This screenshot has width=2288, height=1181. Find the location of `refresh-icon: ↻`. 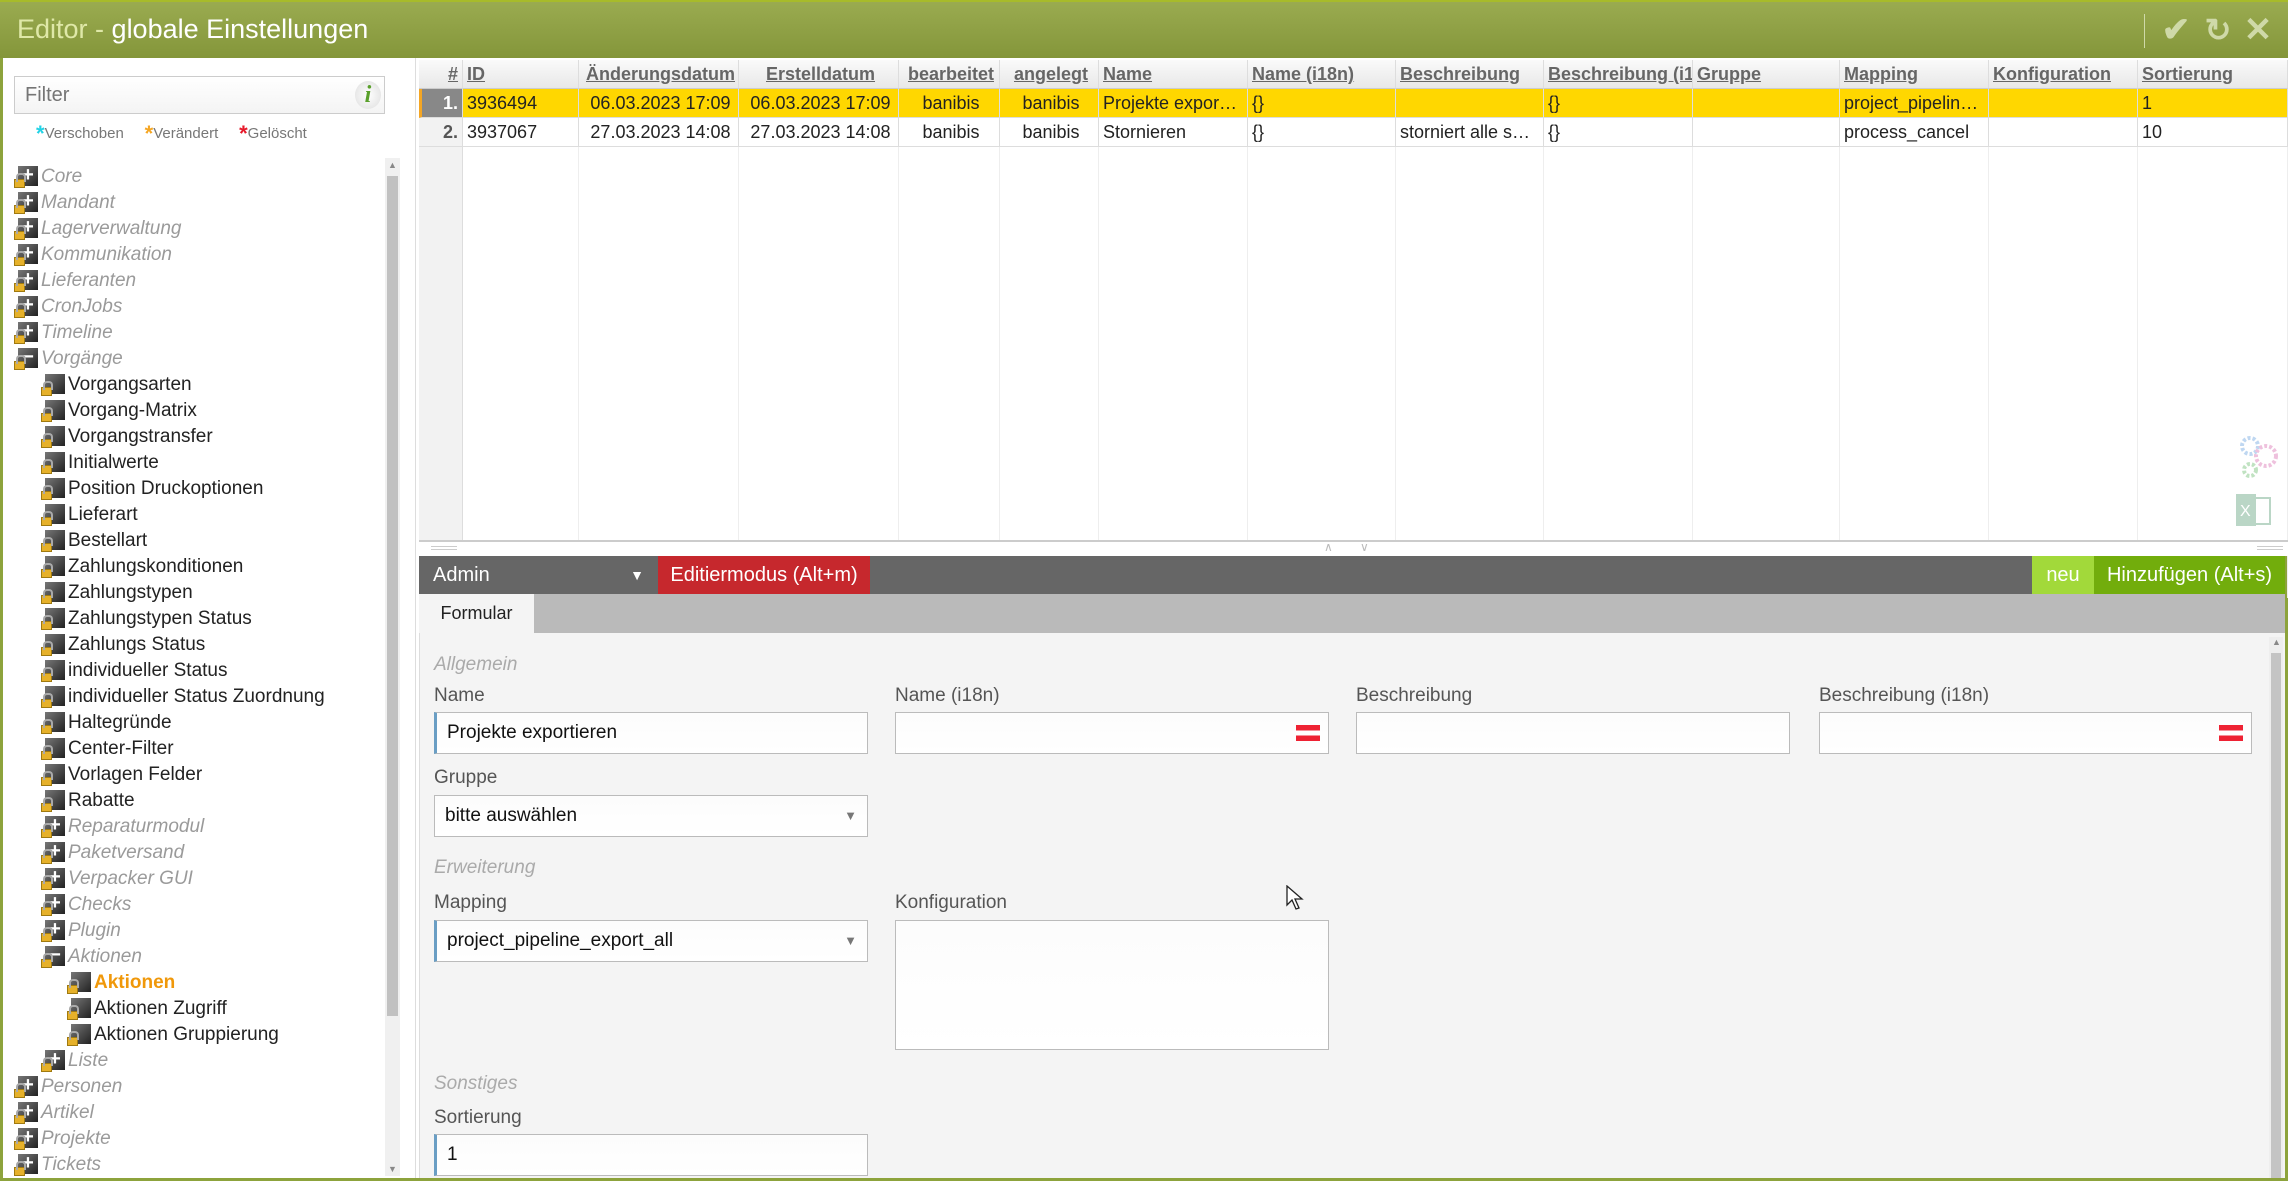

refresh-icon: ↻ is located at coordinates (2218, 30).